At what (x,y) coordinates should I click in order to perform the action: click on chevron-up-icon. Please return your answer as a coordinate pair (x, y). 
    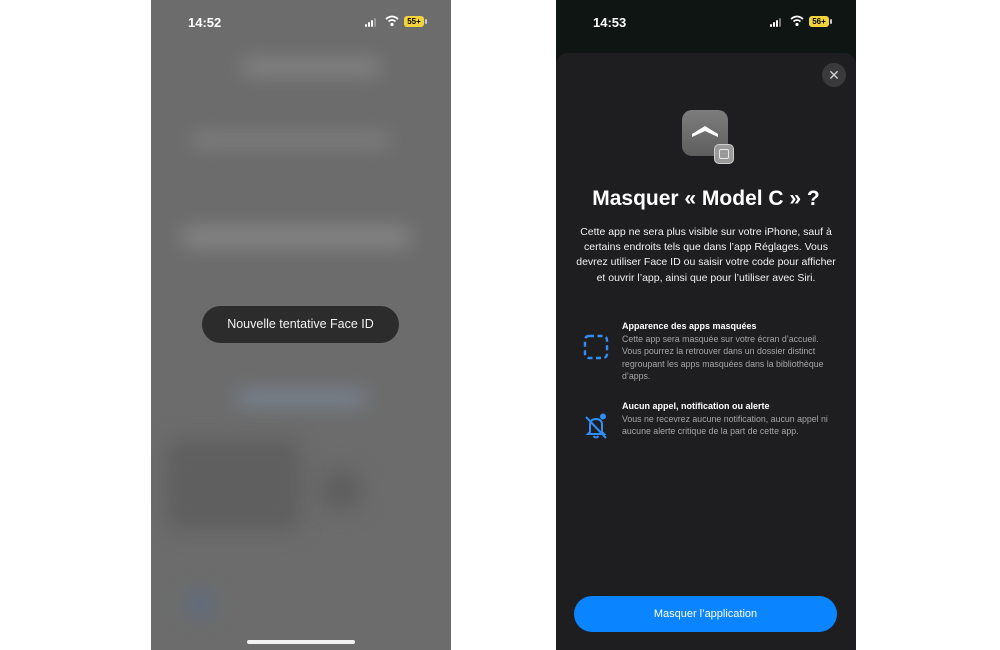
    Looking at the image, I should click on (705, 131).